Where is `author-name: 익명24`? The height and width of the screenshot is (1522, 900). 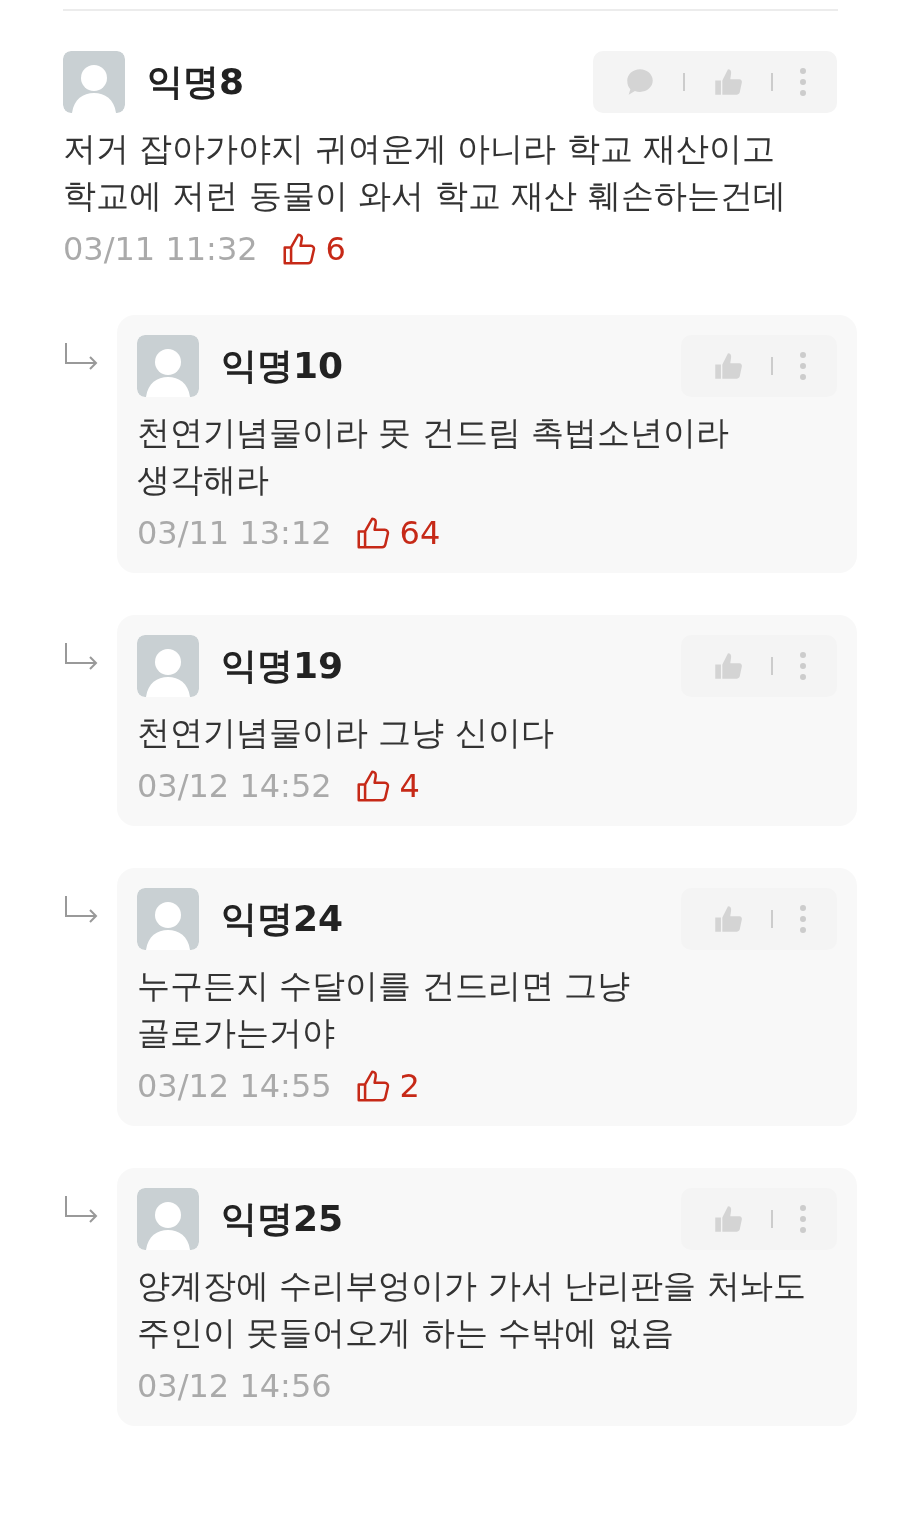
author-name: 익명24 is located at coordinates (282, 919).